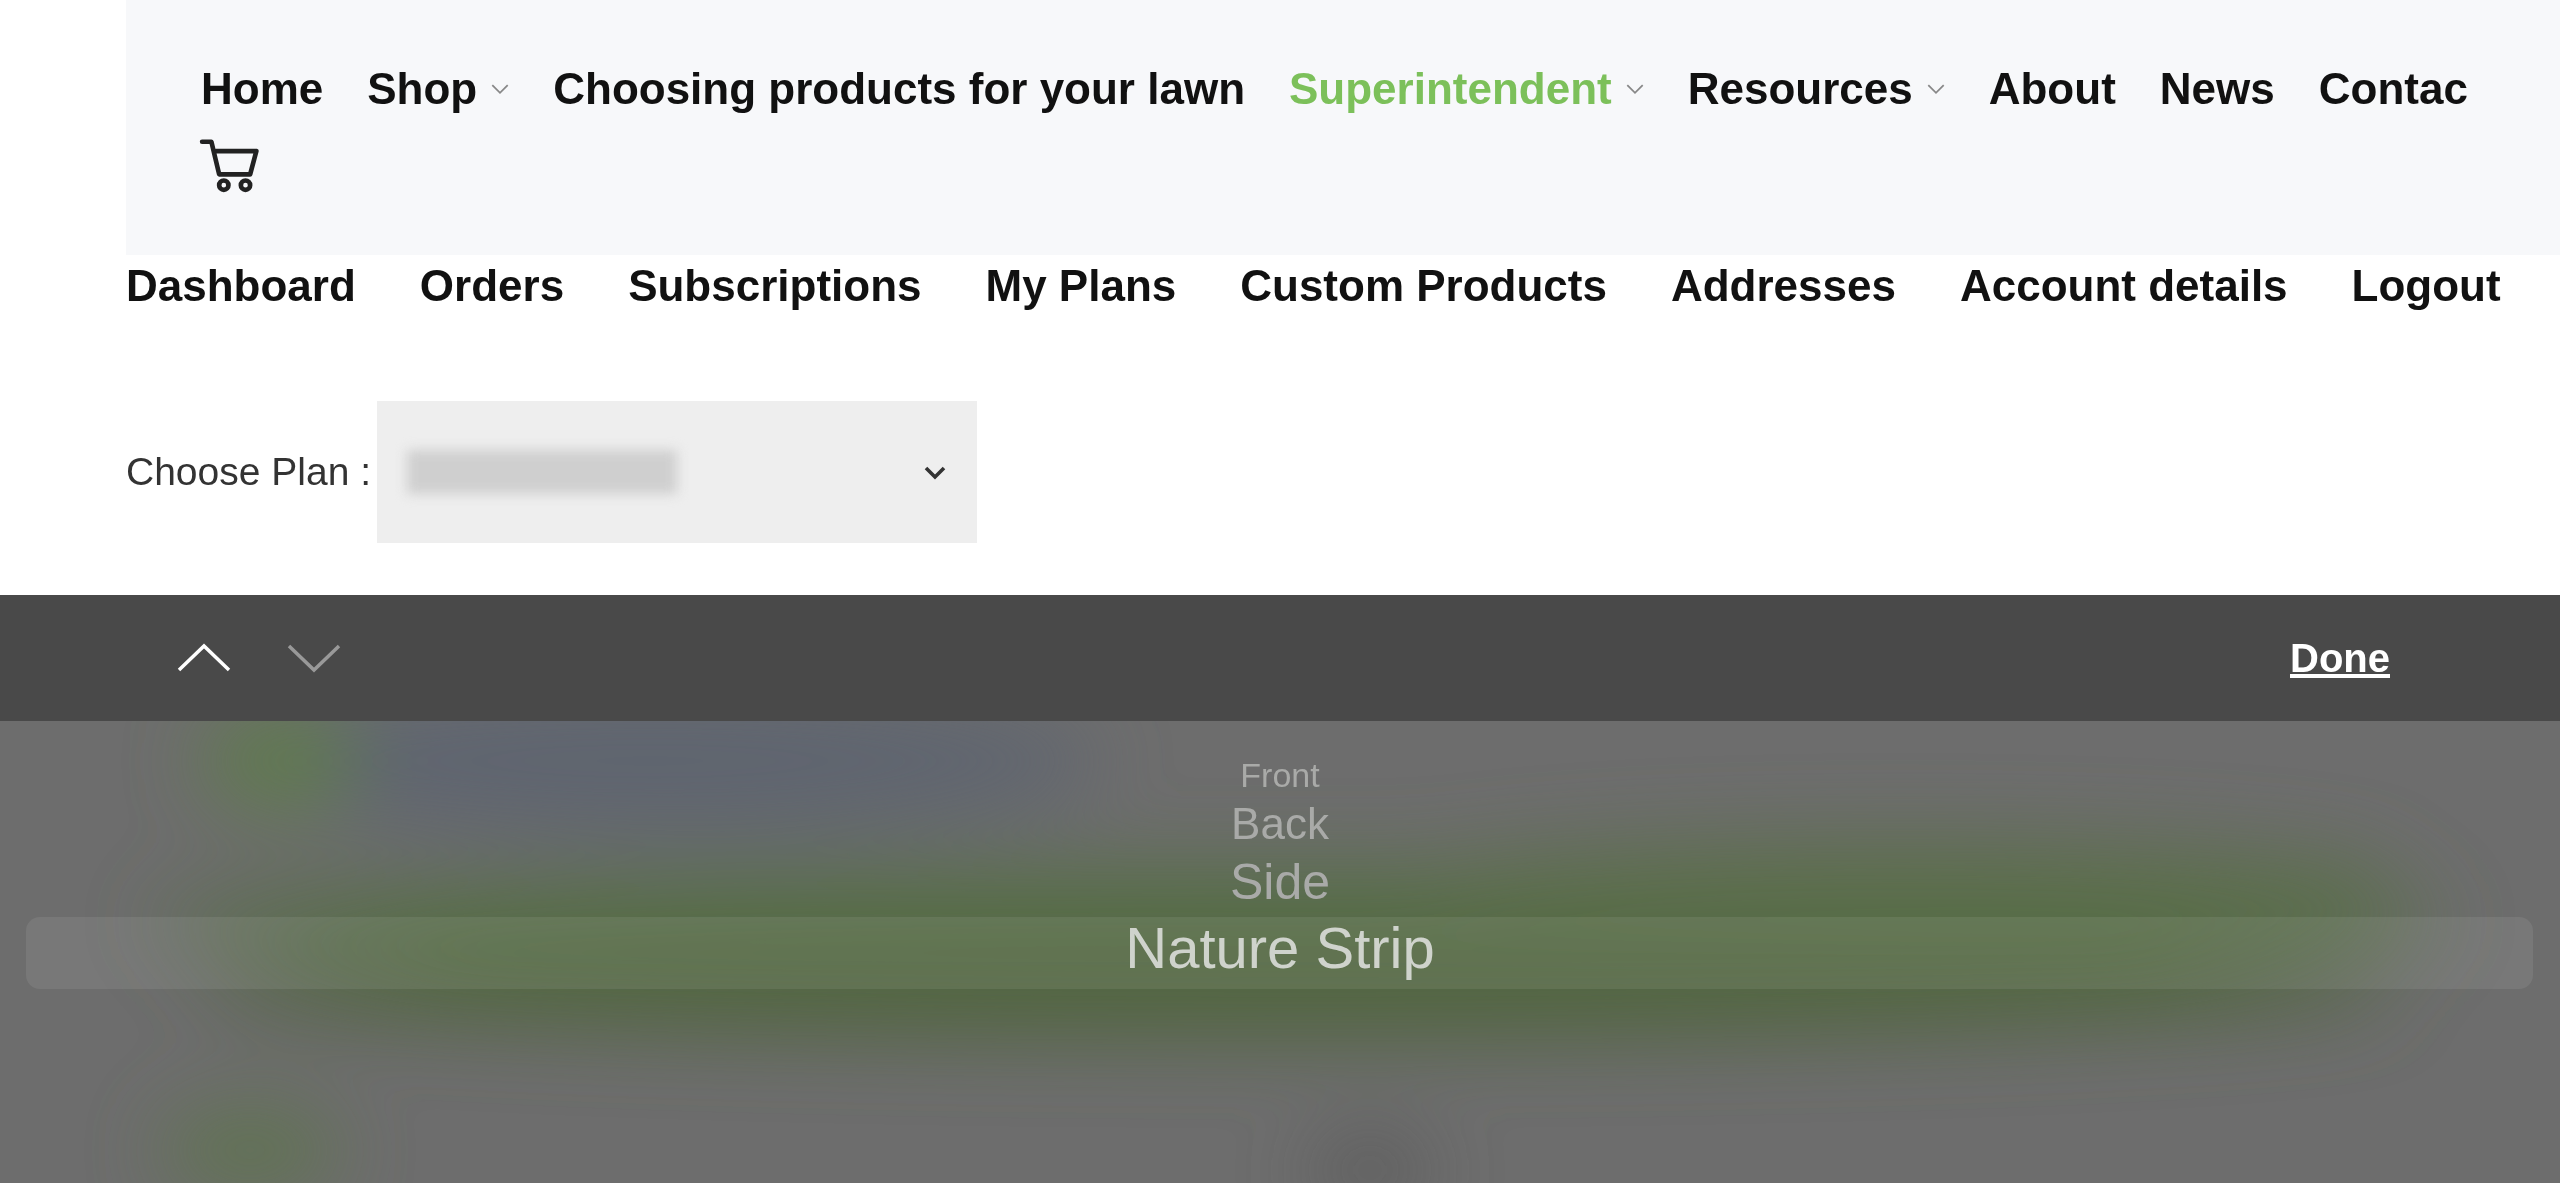 Image resolution: width=2560 pixels, height=1183 pixels. I want to click on nav-link: Home, so click(262, 89).